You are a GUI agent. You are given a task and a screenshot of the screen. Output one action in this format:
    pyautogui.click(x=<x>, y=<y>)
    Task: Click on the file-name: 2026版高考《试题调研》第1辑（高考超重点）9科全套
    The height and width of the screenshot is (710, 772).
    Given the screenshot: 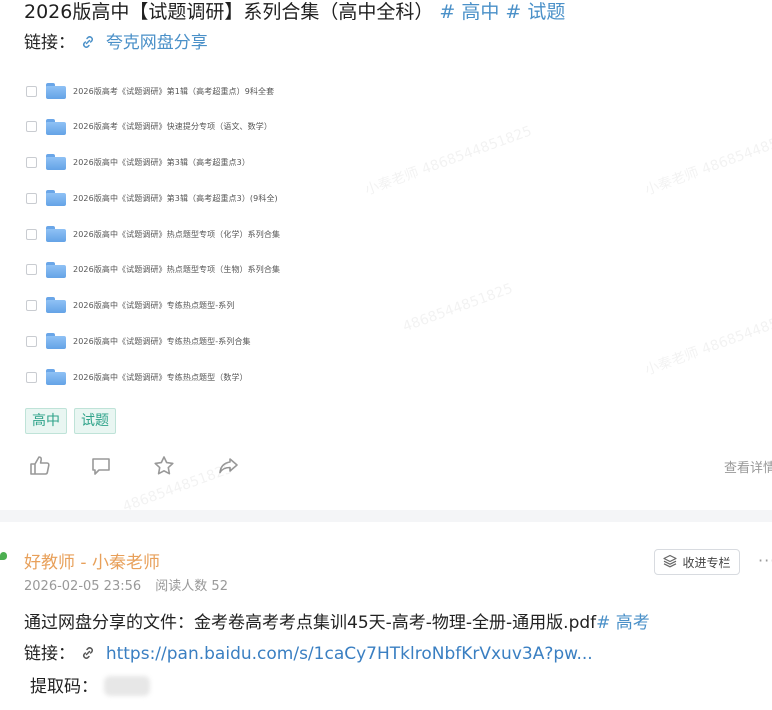 What is the action you would take?
    pyautogui.click(x=174, y=91)
    